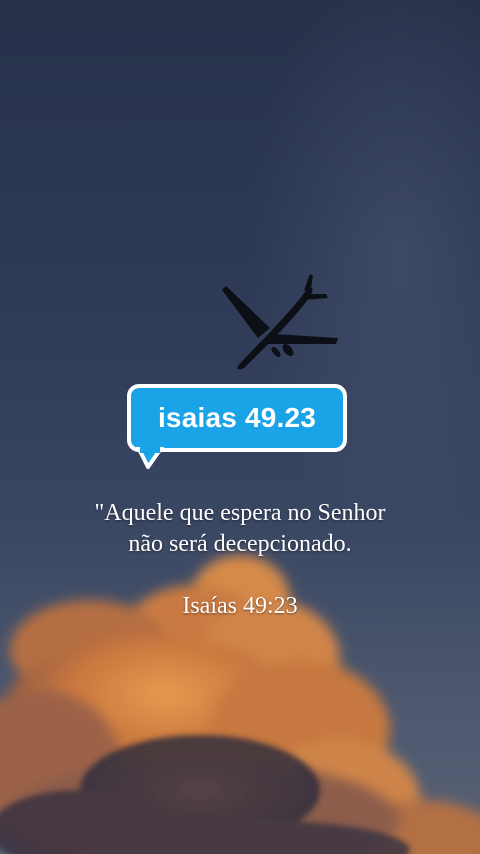 This screenshot has height=854, width=480. I want to click on airplane-icon, so click(280, 322).